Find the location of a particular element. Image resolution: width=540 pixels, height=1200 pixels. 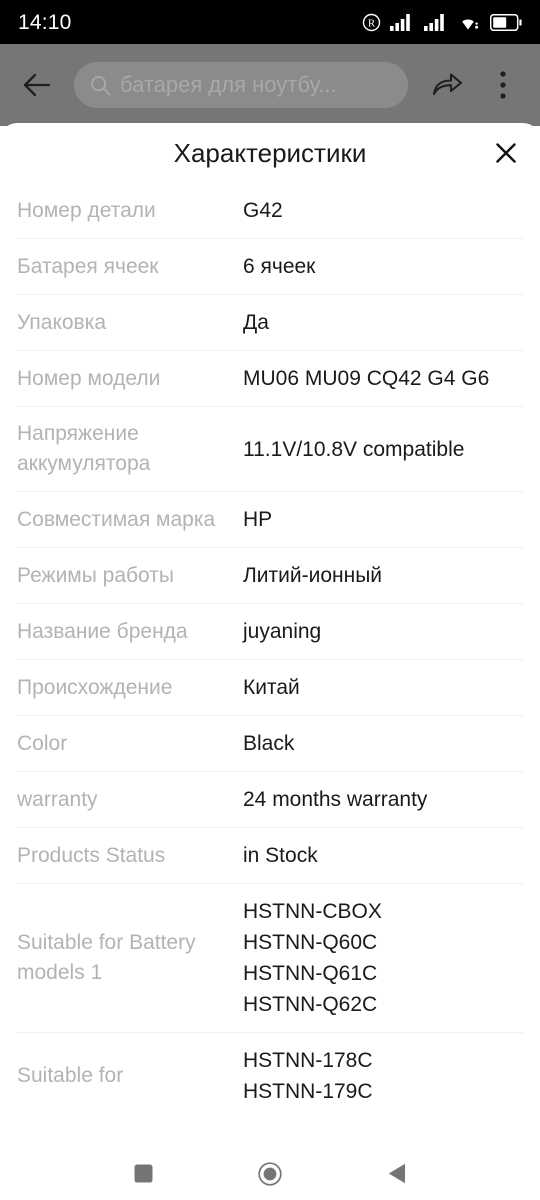

wifi-icon is located at coordinates (469, 22).